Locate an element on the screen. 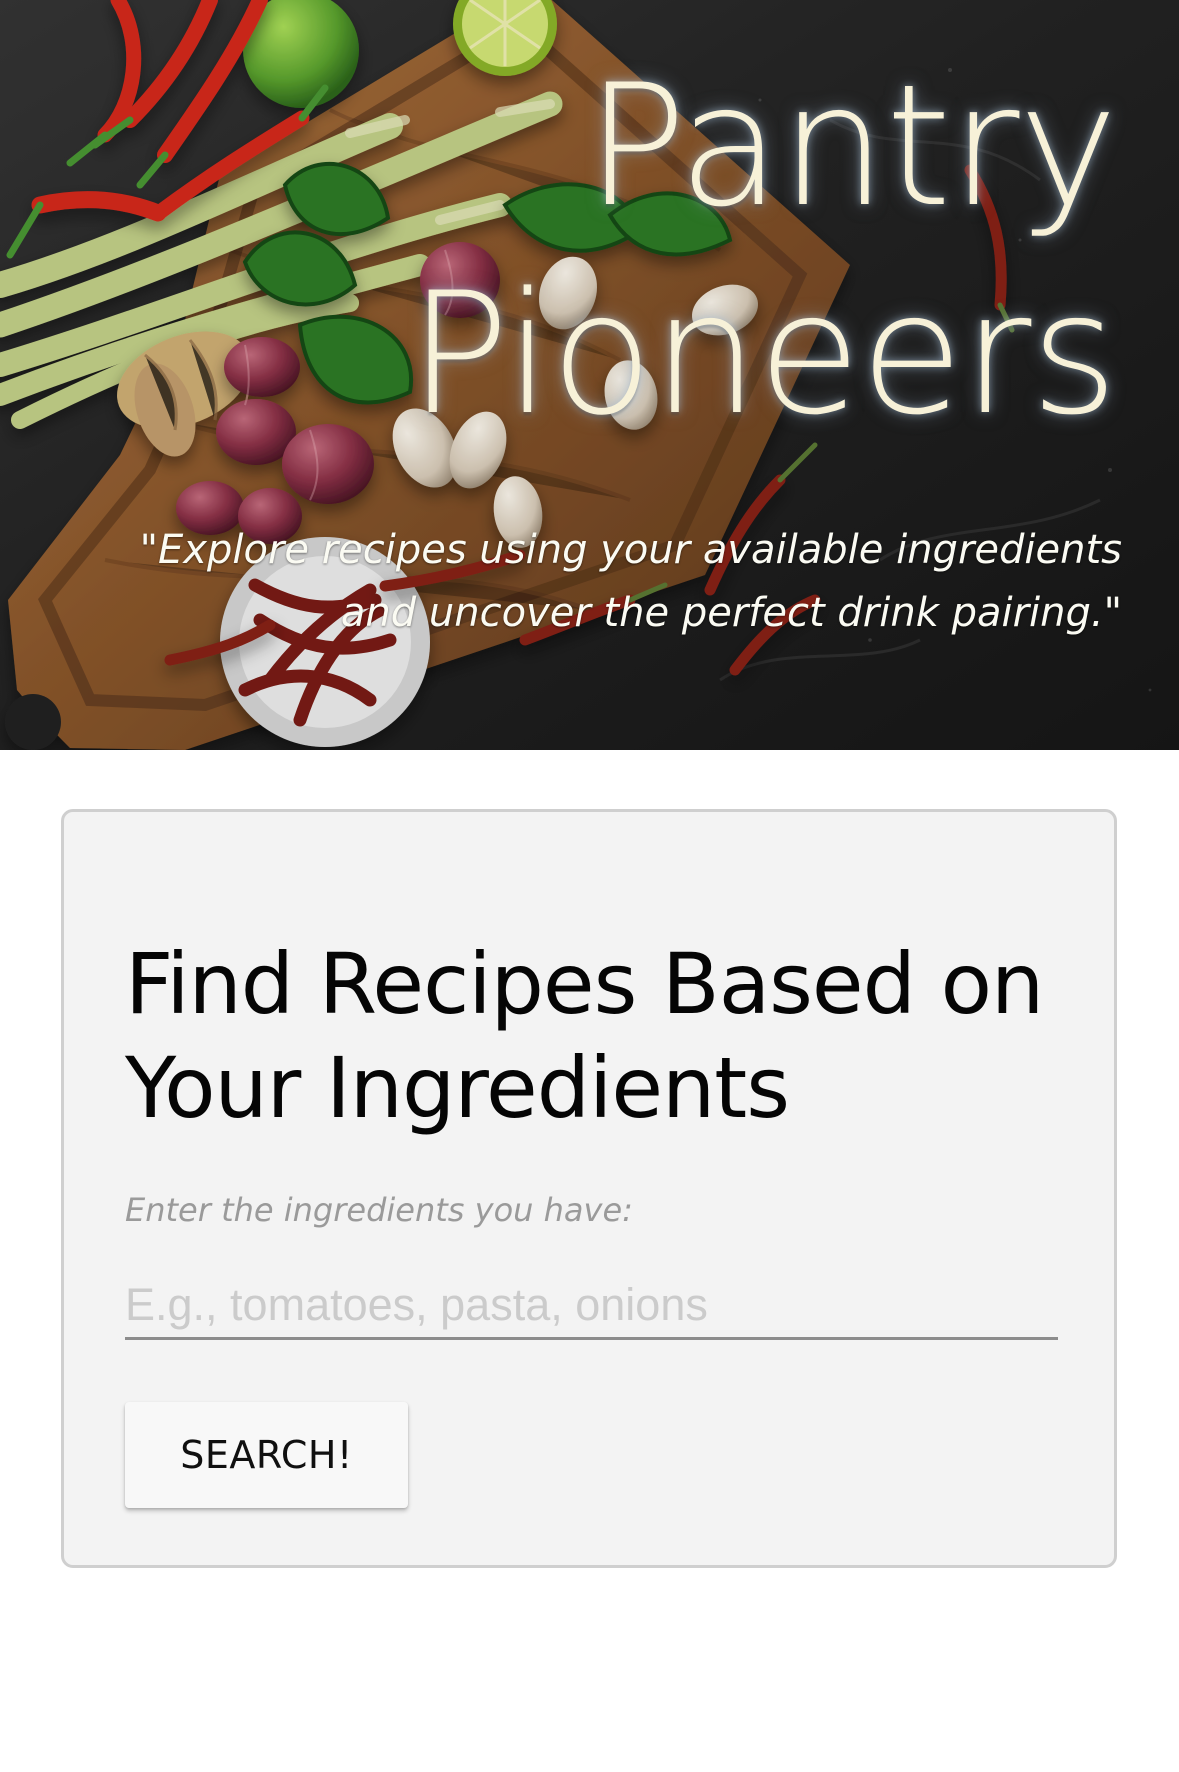  search-heading: Find Recipes Based on Your Ingredients is located at coordinates (584, 1036).